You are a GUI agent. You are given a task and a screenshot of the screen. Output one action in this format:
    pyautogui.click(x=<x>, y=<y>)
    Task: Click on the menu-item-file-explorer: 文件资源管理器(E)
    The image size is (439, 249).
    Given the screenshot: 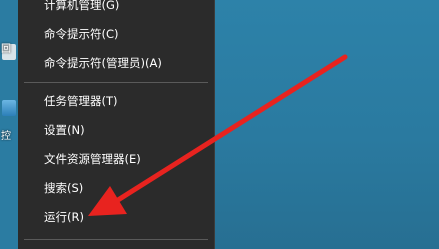 What is the action you would take?
    pyautogui.click(x=116, y=159)
    